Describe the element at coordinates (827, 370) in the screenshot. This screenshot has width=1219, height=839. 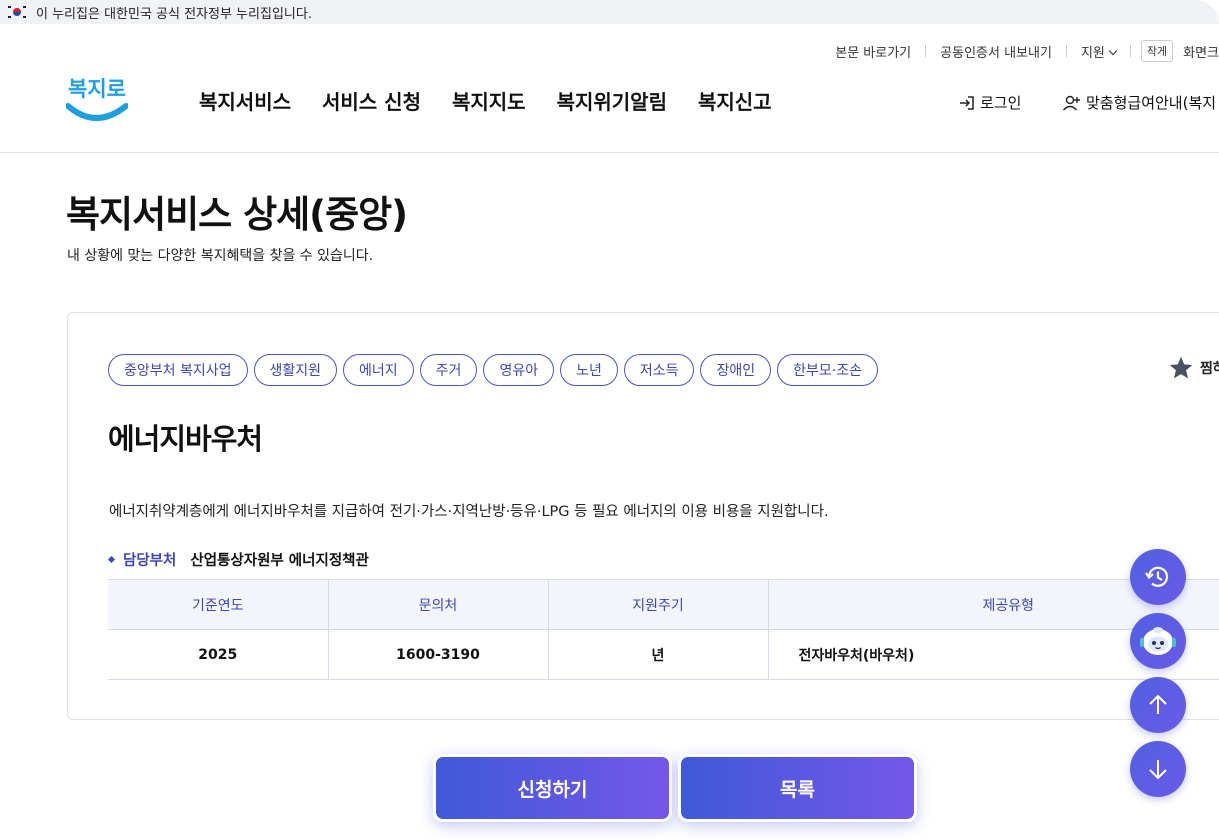
I see `tag-item: 한부모·조손` at that location.